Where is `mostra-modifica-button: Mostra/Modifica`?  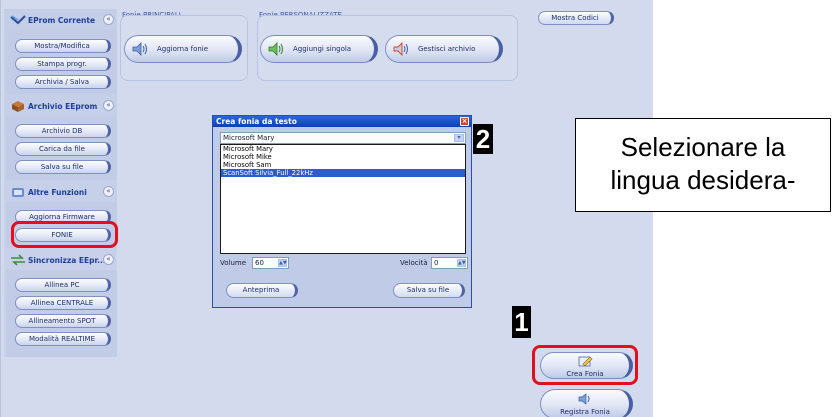 mostra-modifica-button: Mostra/Modifica is located at coordinates (63, 46).